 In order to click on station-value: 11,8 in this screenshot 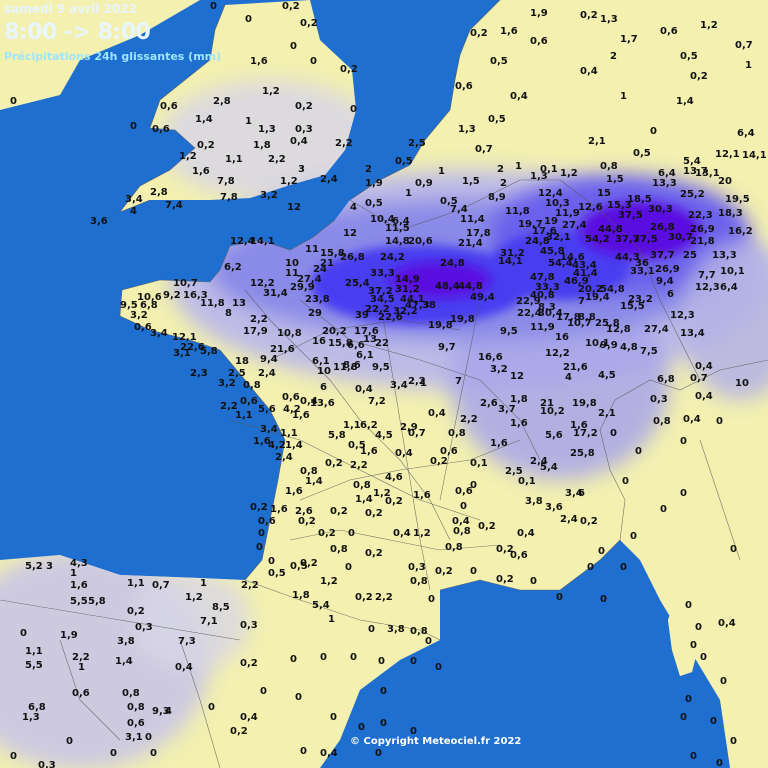, I will do `click(345, 367)`.